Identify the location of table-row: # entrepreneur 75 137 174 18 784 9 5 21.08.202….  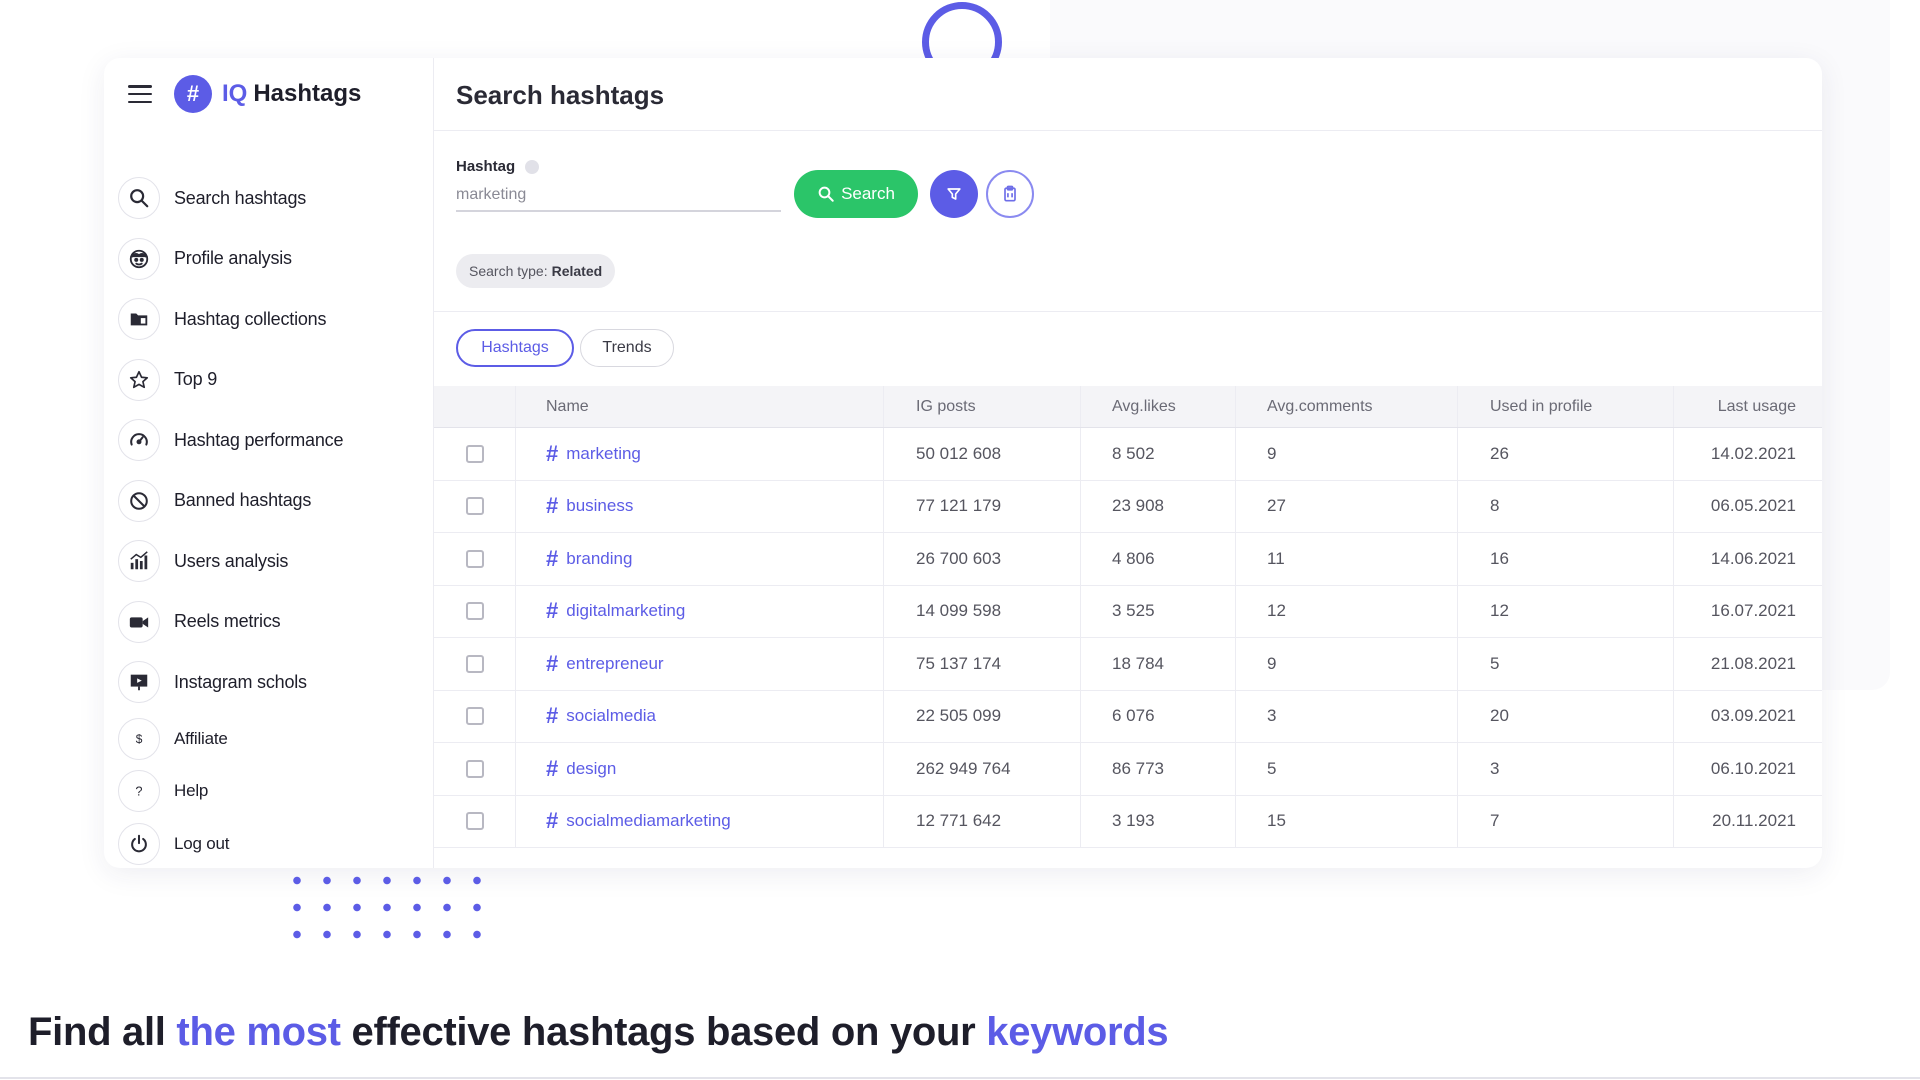
(1128, 664).